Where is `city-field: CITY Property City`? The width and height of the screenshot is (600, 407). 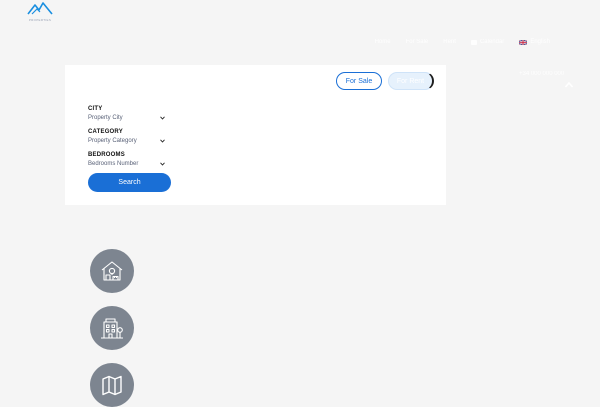
city-field: CITY Property City is located at coordinates (126, 113).